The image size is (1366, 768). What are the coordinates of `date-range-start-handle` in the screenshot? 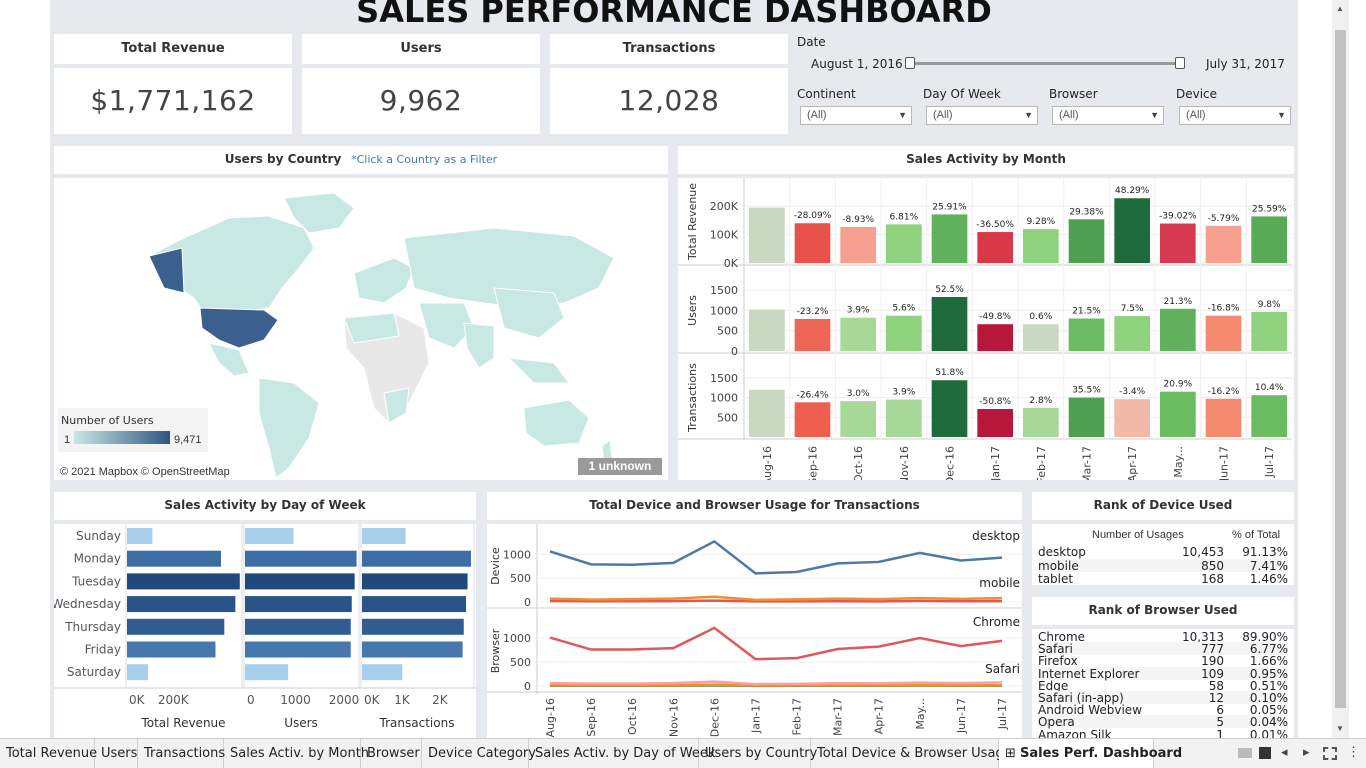 It's located at (910, 63).